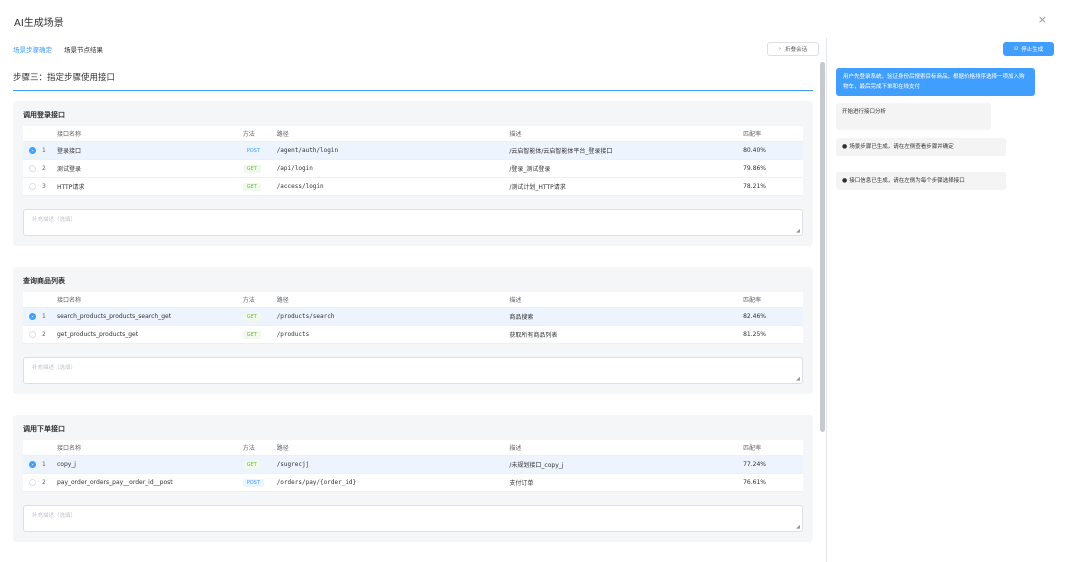  I want to click on ai-message-bubble: ● 接口信息已生成，请在左侧为每个步骤选择接口, so click(921, 181).